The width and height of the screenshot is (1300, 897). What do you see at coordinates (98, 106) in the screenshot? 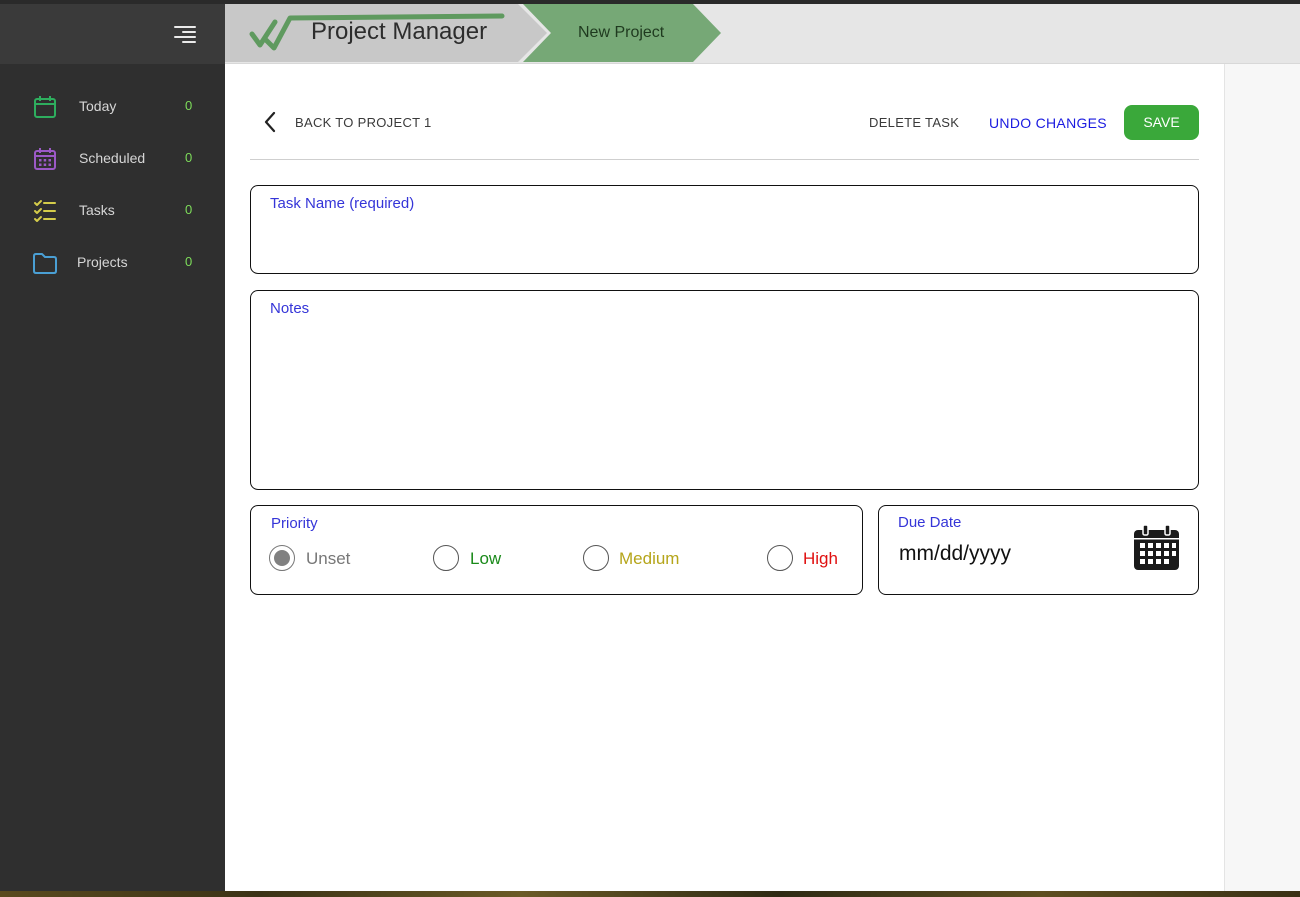
I see `sidebar-item-label: Today` at bounding box center [98, 106].